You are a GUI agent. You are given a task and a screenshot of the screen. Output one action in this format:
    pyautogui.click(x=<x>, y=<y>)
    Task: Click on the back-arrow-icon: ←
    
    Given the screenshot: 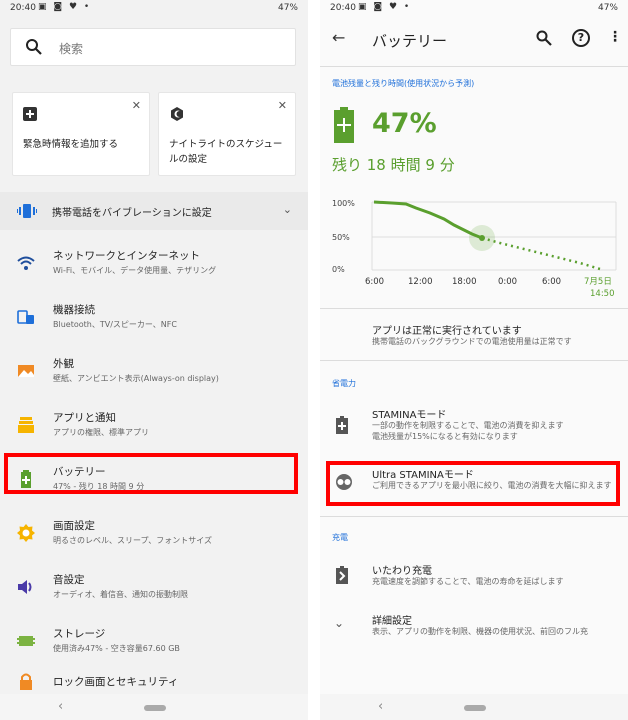 What is the action you would take?
    pyautogui.click(x=338, y=37)
    